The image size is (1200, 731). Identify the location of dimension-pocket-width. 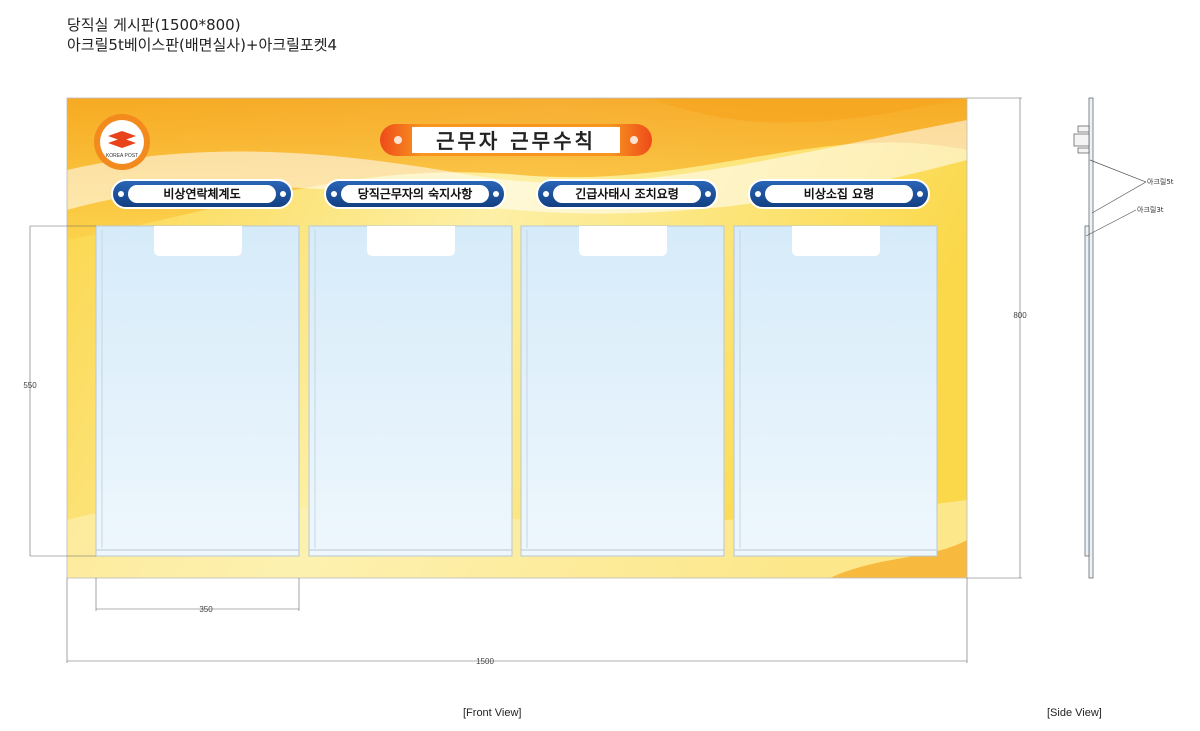
(197, 594).